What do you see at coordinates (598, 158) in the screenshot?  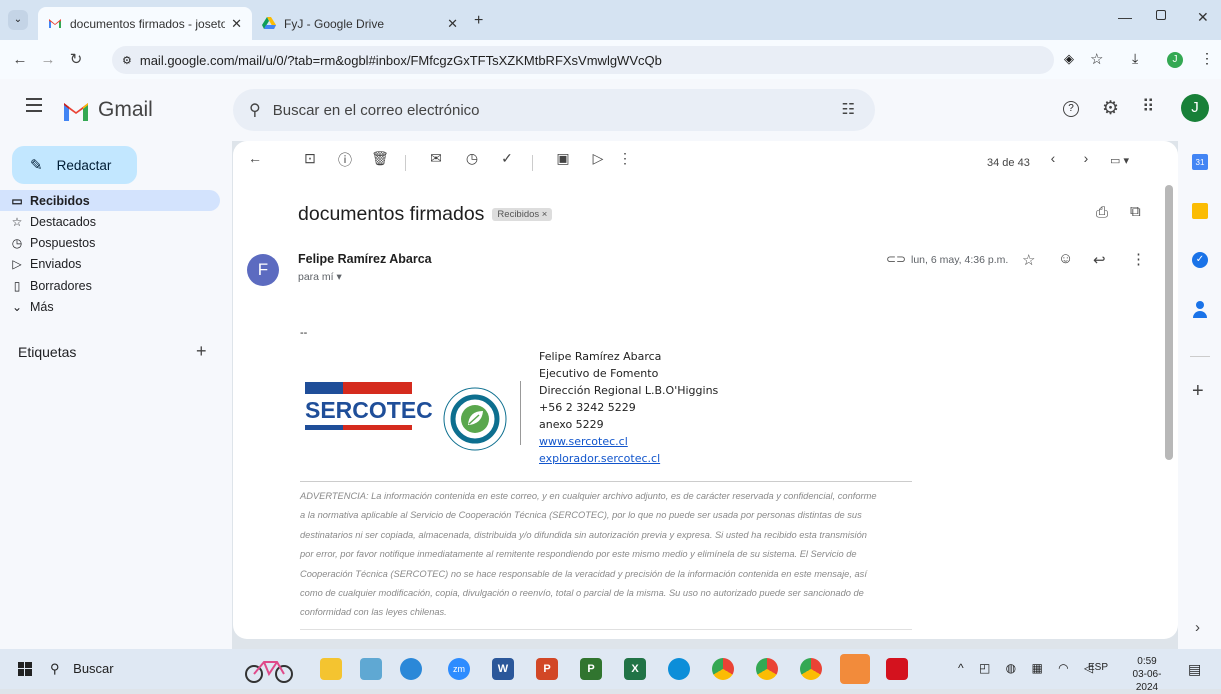 I see `label-icon: ▷` at bounding box center [598, 158].